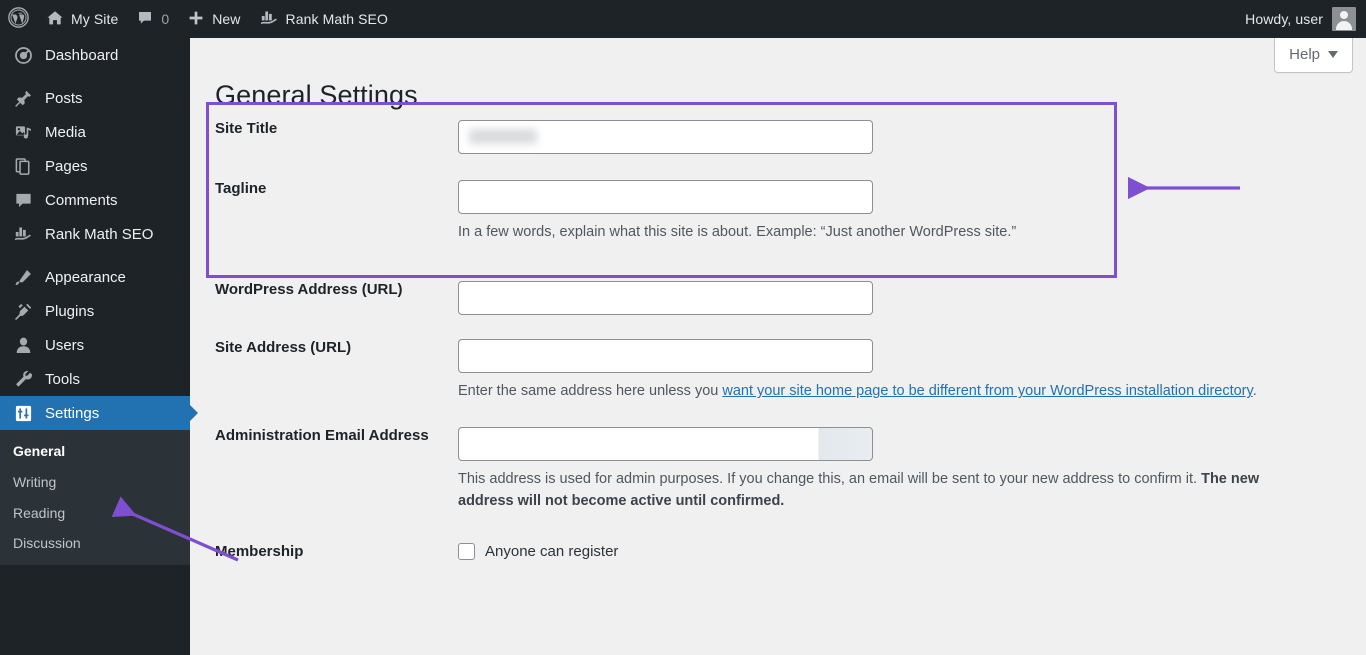 The image size is (1366, 655). I want to click on admin-bar-account: Howdy, user, so click(1305, 19).